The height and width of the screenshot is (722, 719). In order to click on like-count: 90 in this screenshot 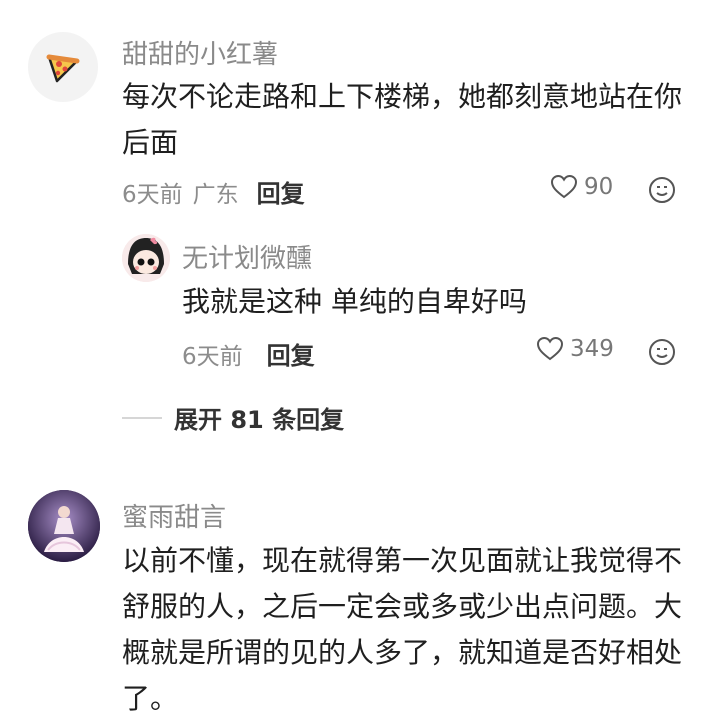, I will do `click(599, 187)`.